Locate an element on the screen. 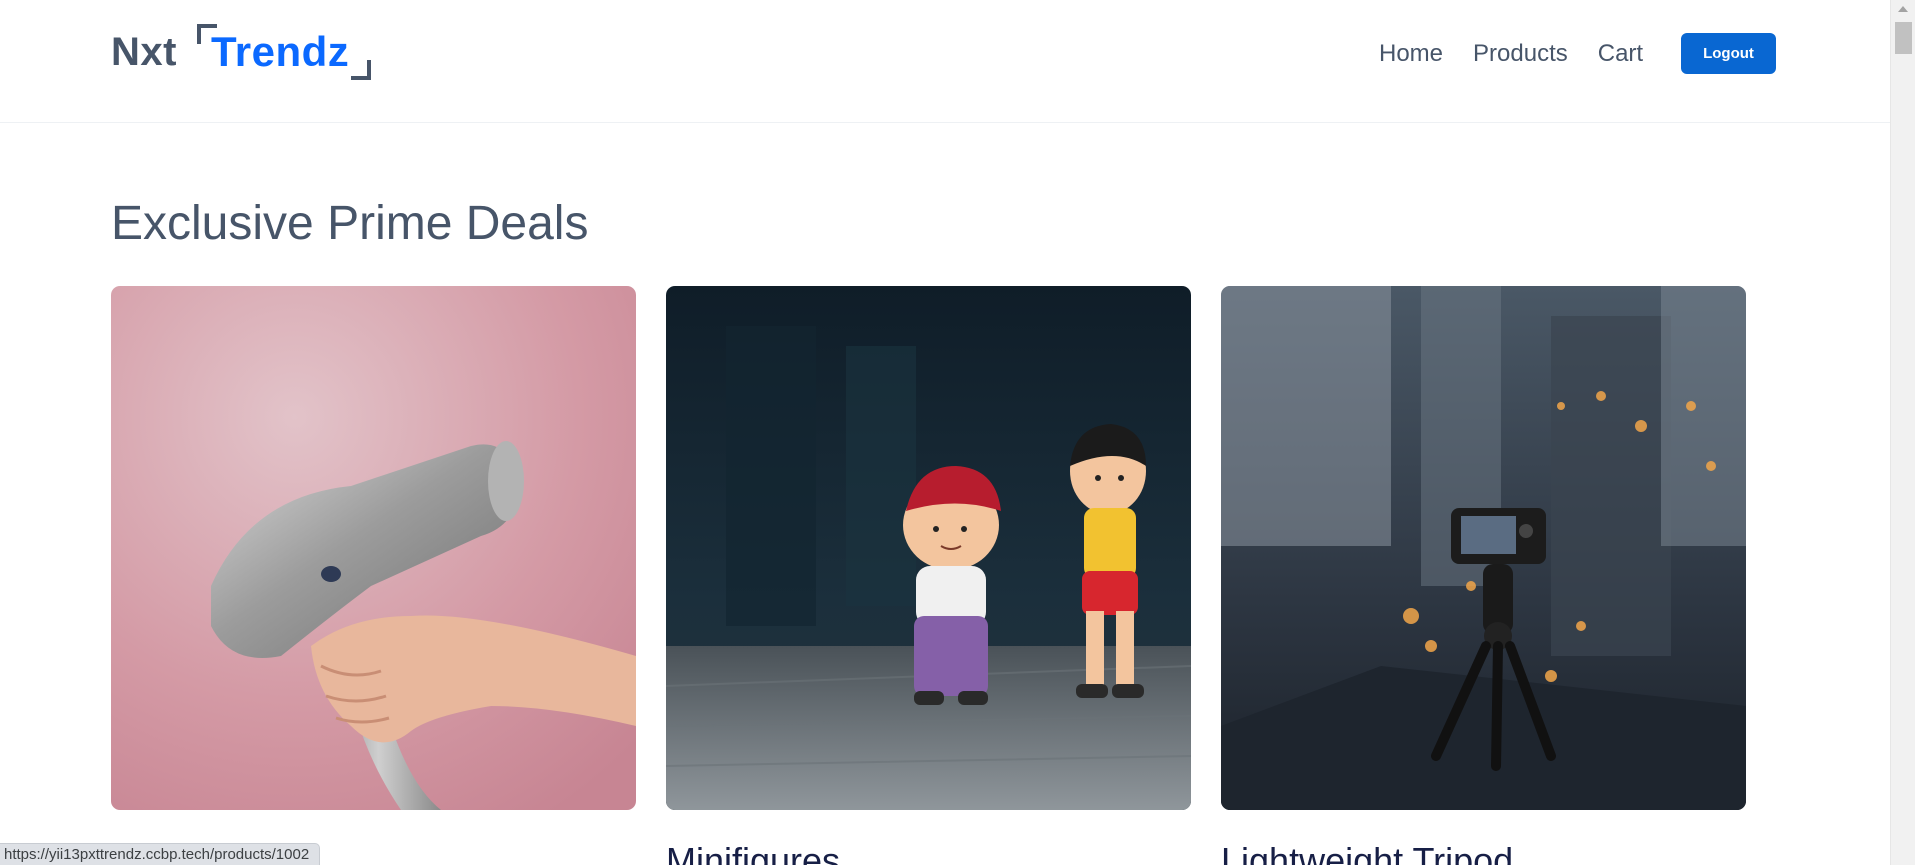 The height and width of the screenshot is (865, 1915). nav-links: Home Products Cart is located at coordinates (1511, 54).